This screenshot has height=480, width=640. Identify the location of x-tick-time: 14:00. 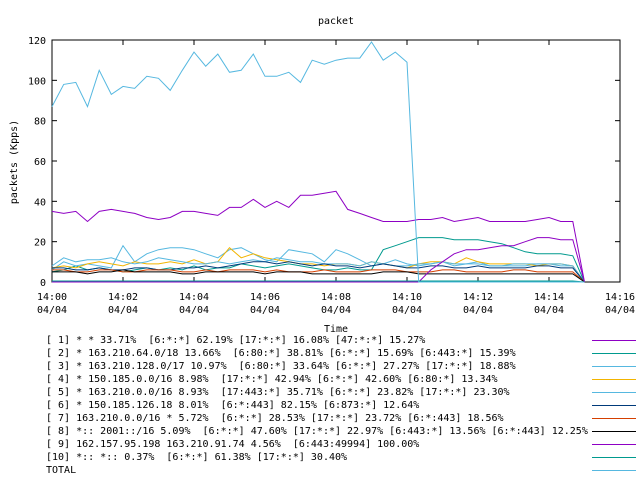
(52, 297).